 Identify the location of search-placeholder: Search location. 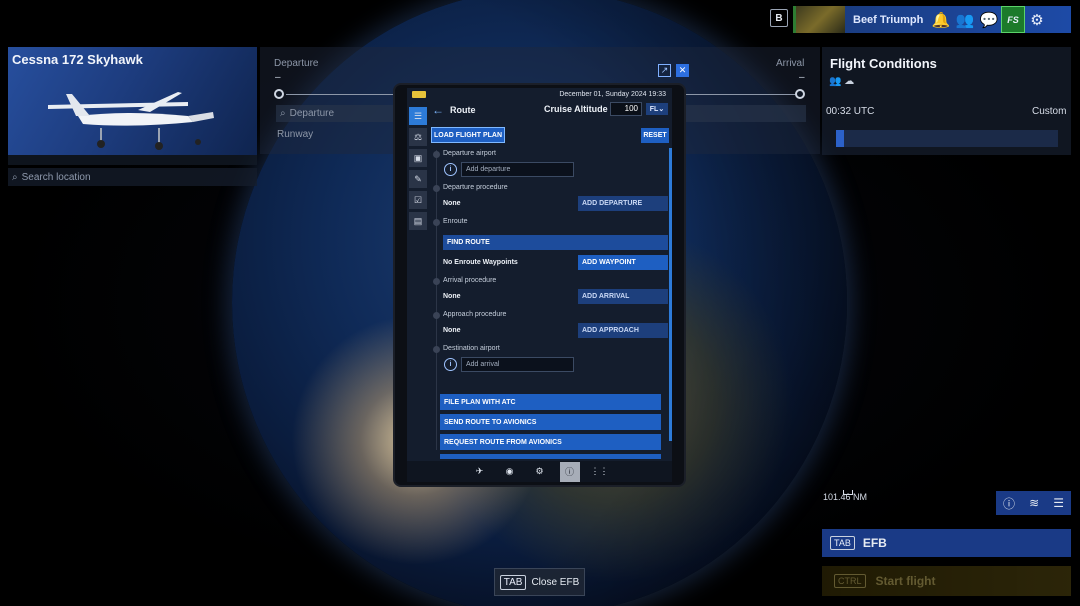
(56, 177).